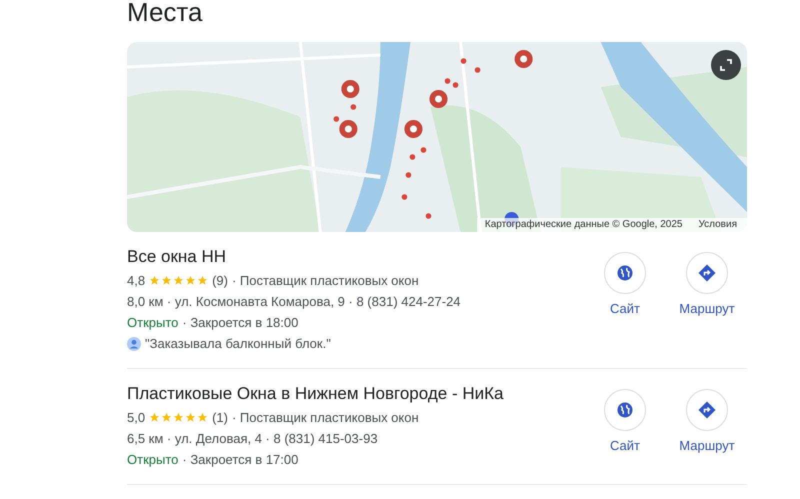 Image resolution: width=800 pixels, height=499 pixels. What do you see at coordinates (726, 65) in the screenshot?
I see `expand-icon` at bounding box center [726, 65].